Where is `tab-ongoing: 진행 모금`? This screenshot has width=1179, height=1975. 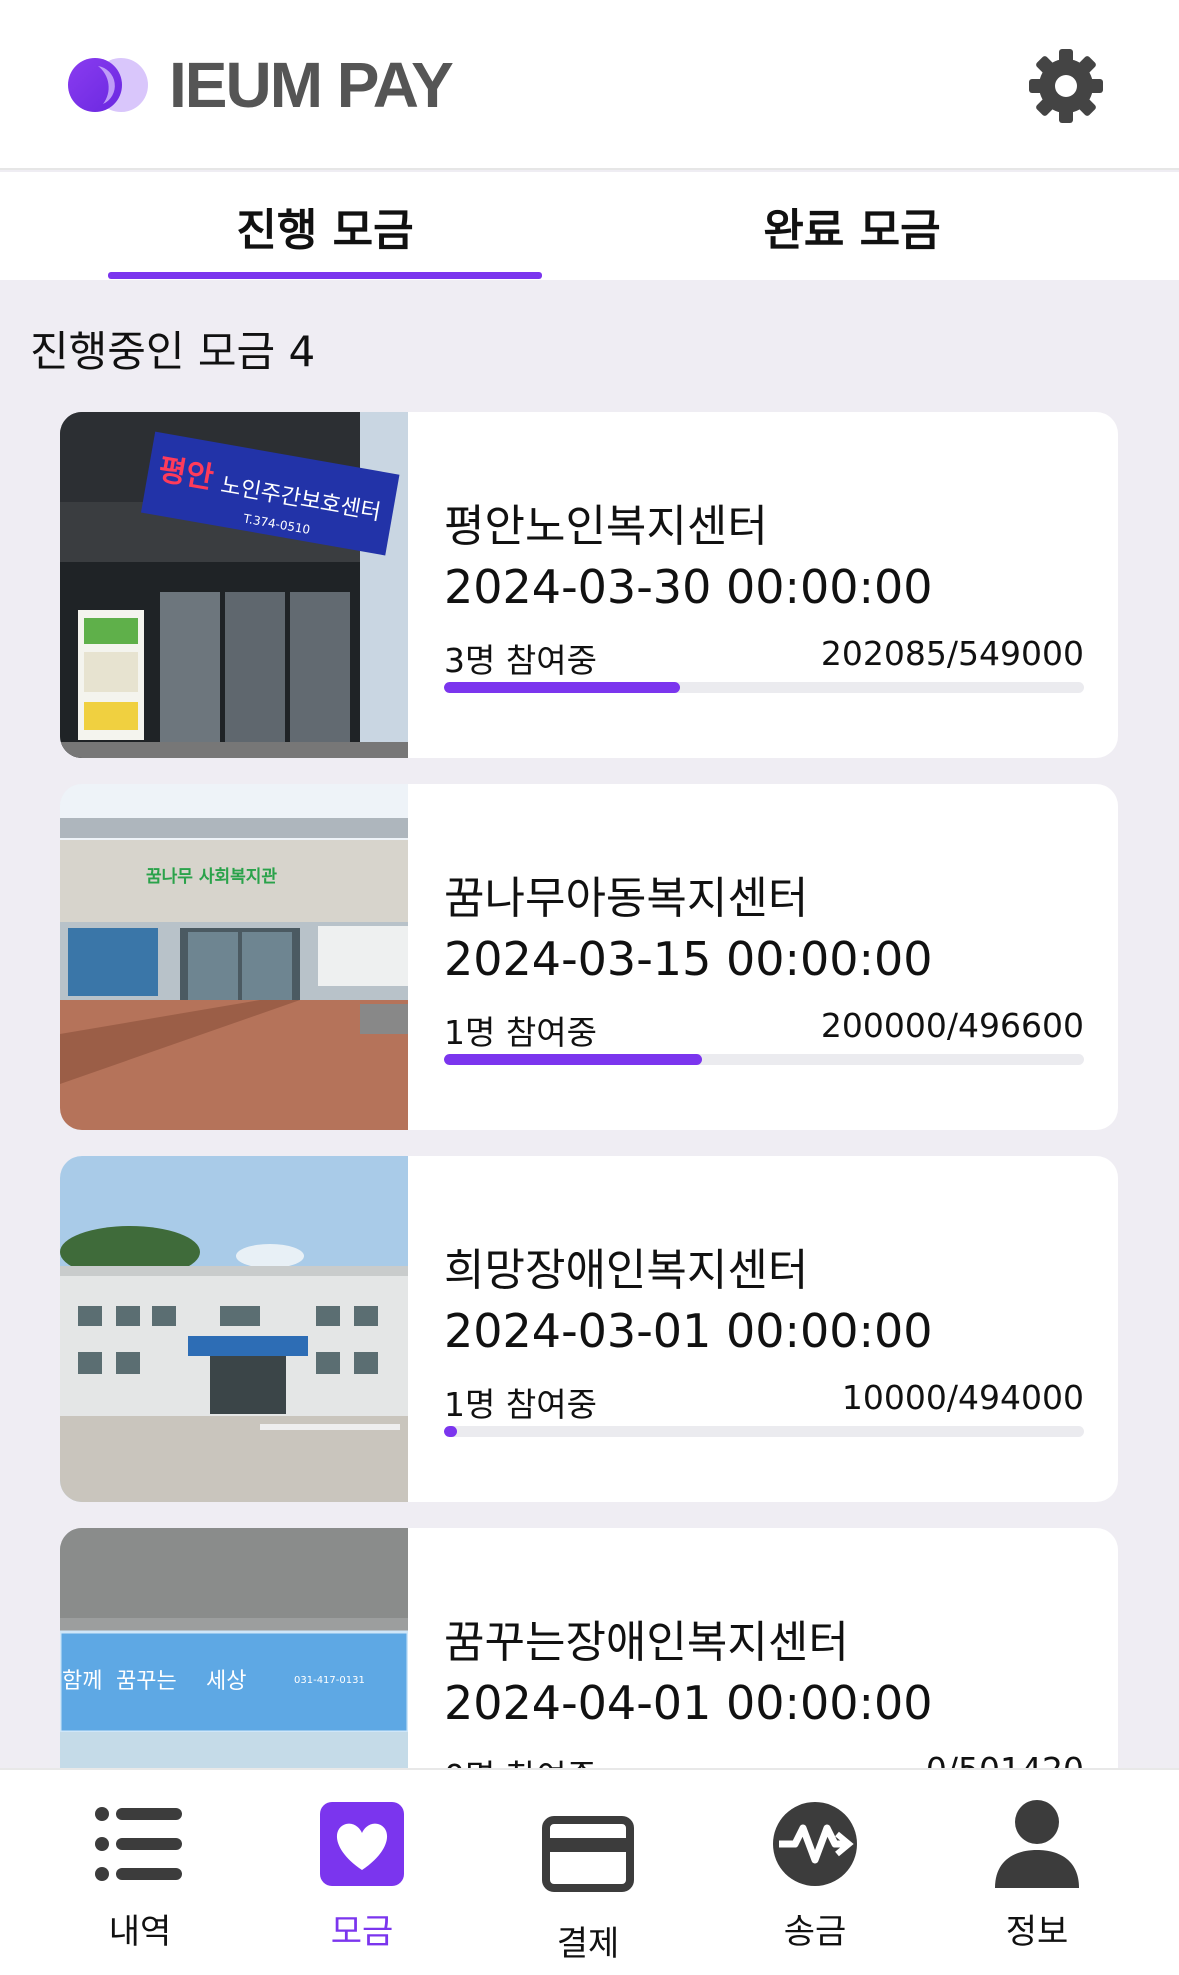
tab-ongoing: 진행 모금 is located at coordinates (325, 226).